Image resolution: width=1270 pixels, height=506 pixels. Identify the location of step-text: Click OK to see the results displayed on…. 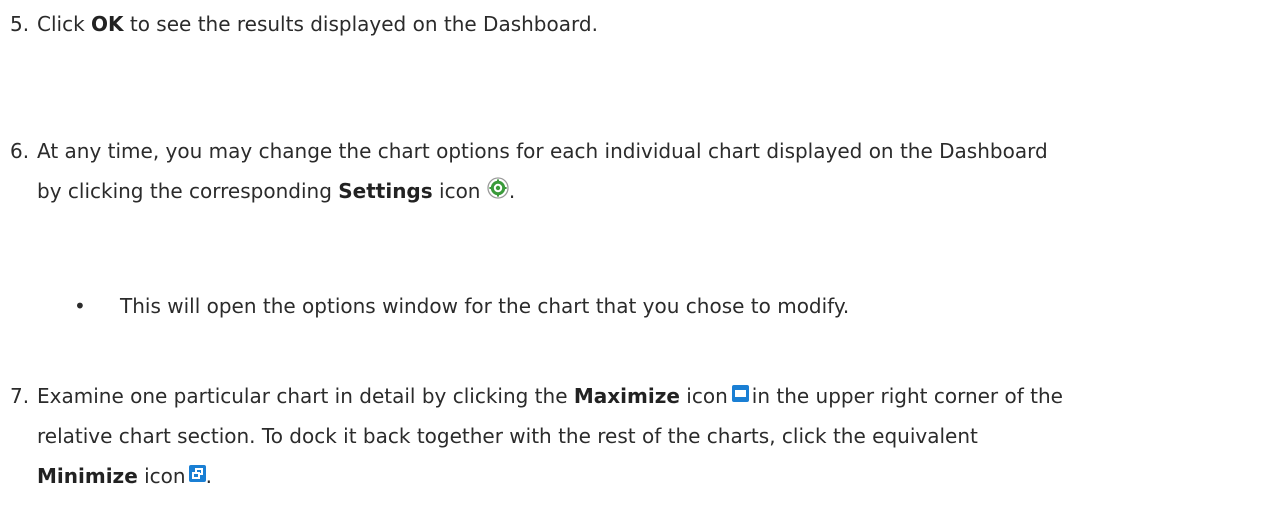
(317, 24).